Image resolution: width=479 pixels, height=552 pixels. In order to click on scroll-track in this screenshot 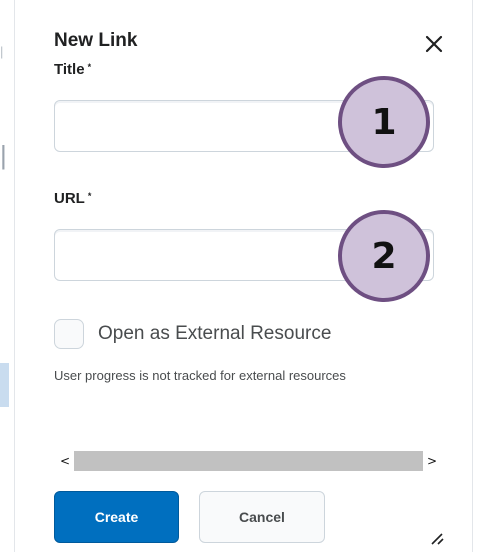, I will do `click(248, 461)`.